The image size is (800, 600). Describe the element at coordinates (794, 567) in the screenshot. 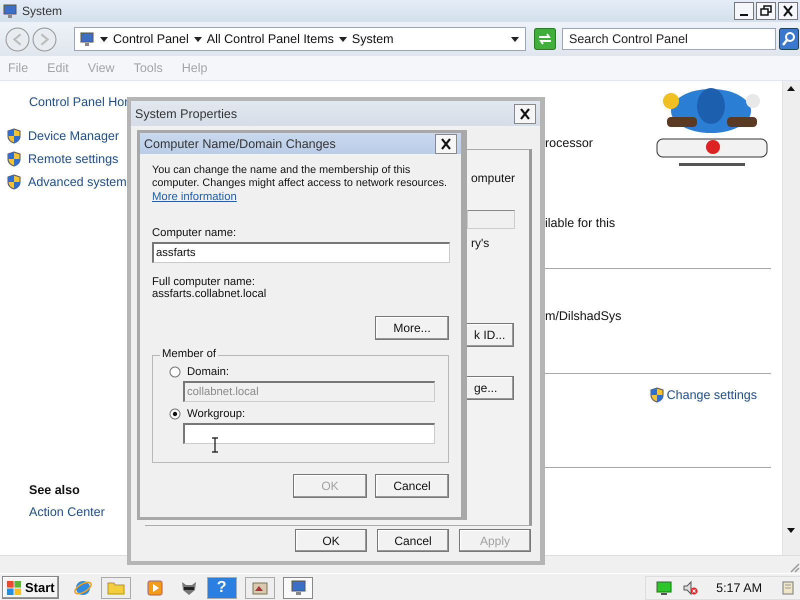

I see `resize-grip-icon` at that location.